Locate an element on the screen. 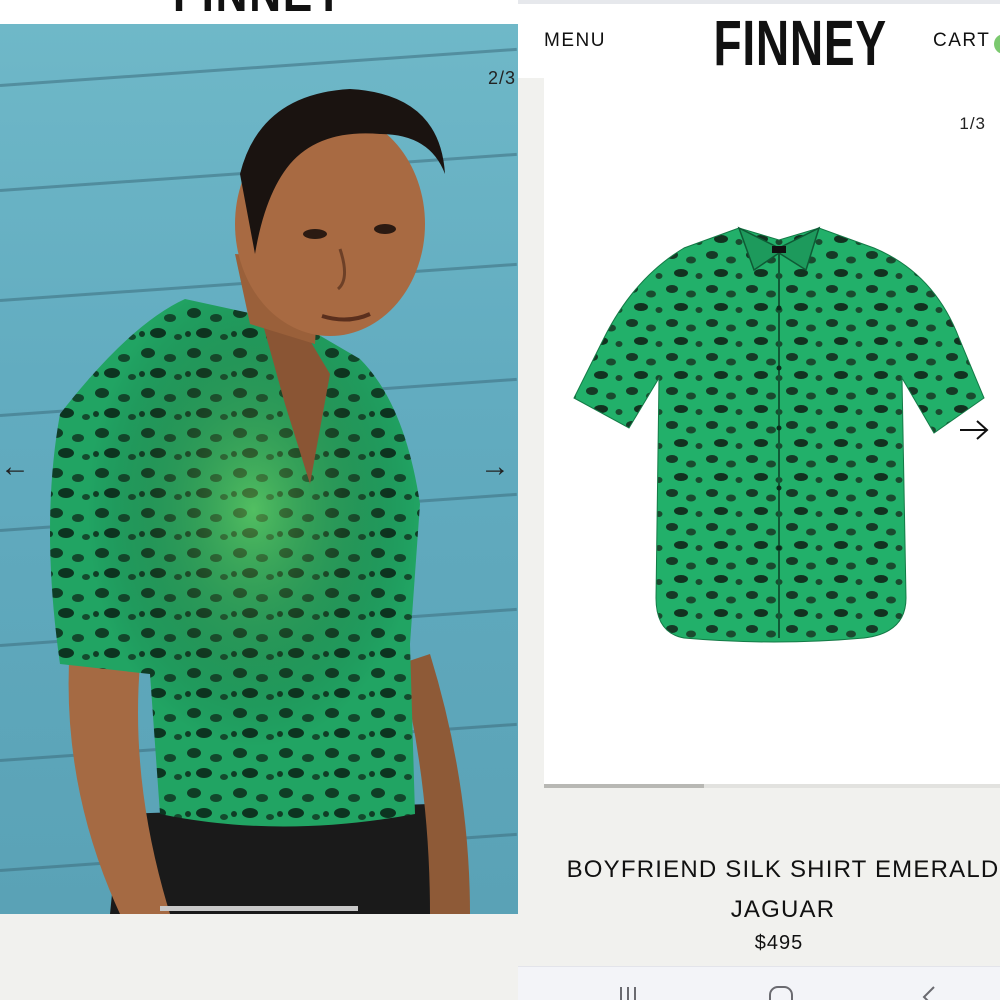  prev-image-arrow-icon: ← is located at coordinates (15, 467).